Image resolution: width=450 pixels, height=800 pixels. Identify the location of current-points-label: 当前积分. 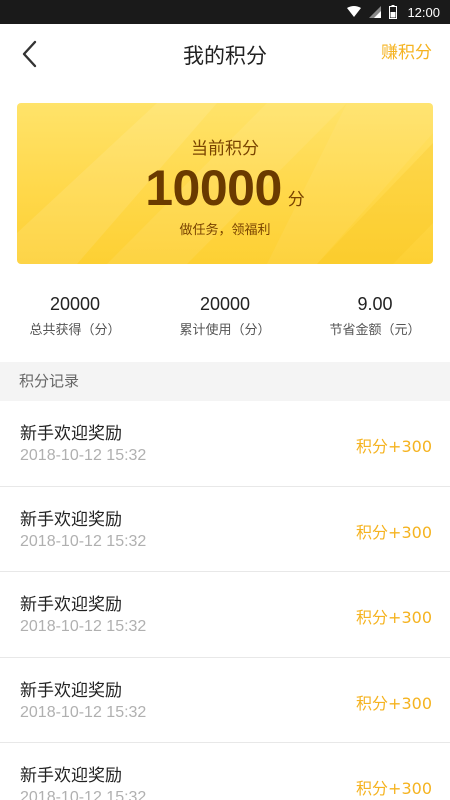
(225, 149).